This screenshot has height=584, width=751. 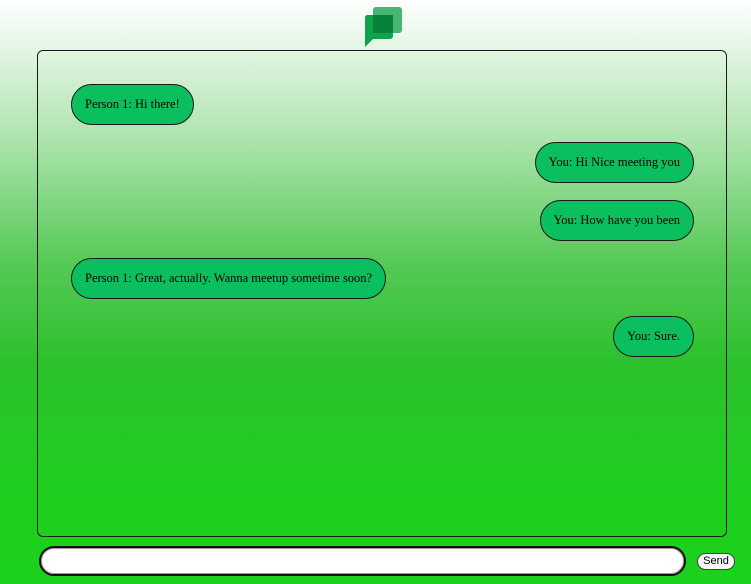 What do you see at coordinates (616, 220) in the screenshot?
I see `message-bubble-sent: You: How have you been` at bounding box center [616, 220].